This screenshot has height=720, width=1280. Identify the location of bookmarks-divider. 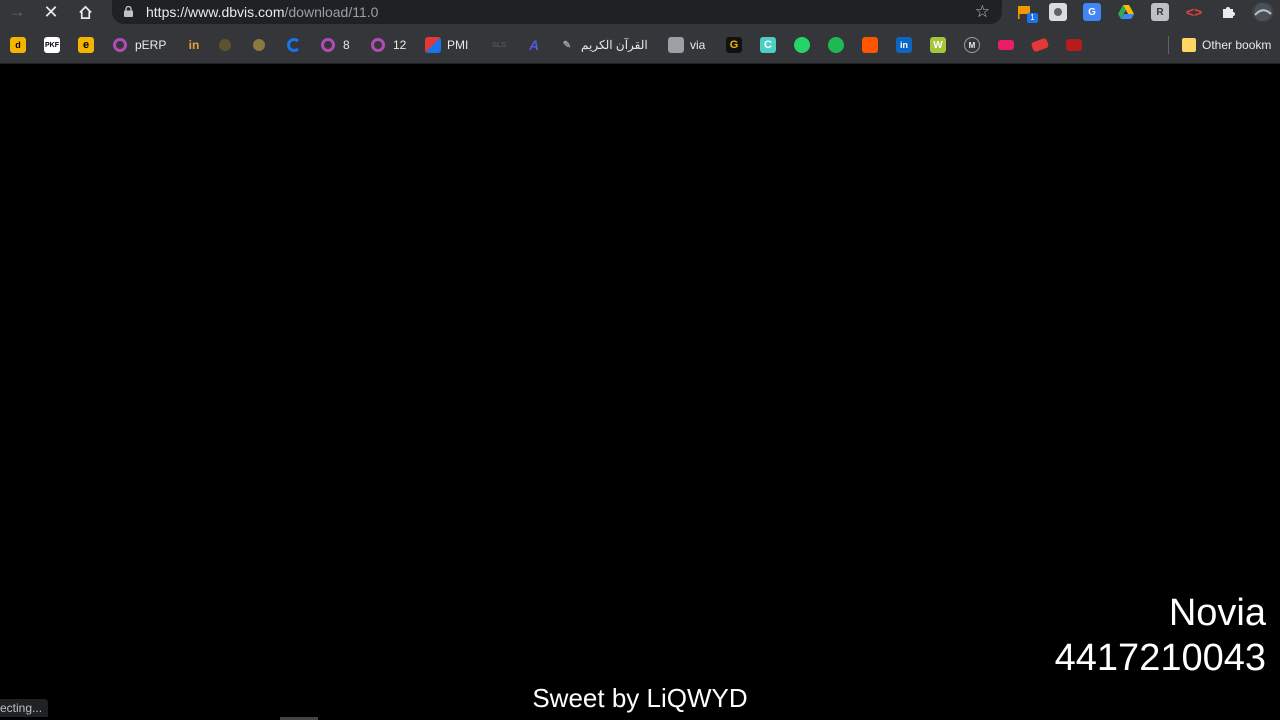
(1168, 45).